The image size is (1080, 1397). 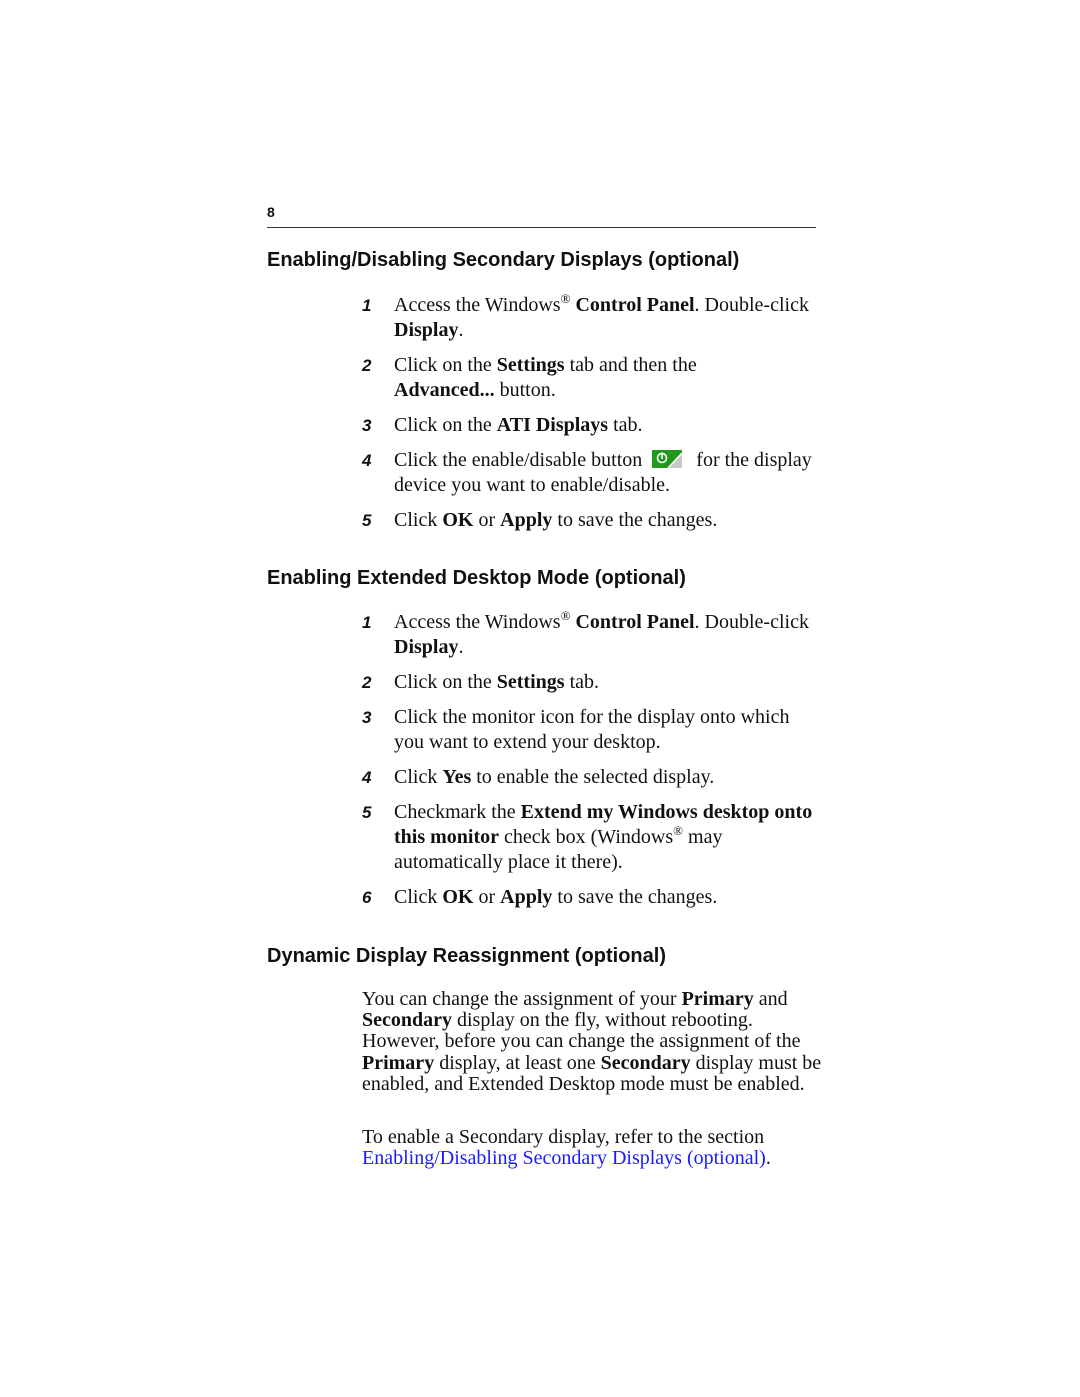 What do you see at coordinates (466, 956) in the screenshot?
I see `section-heading-dynamic-reassignment: Dynamic Display Reassignment (optional)` at bounding box center [466, 956].